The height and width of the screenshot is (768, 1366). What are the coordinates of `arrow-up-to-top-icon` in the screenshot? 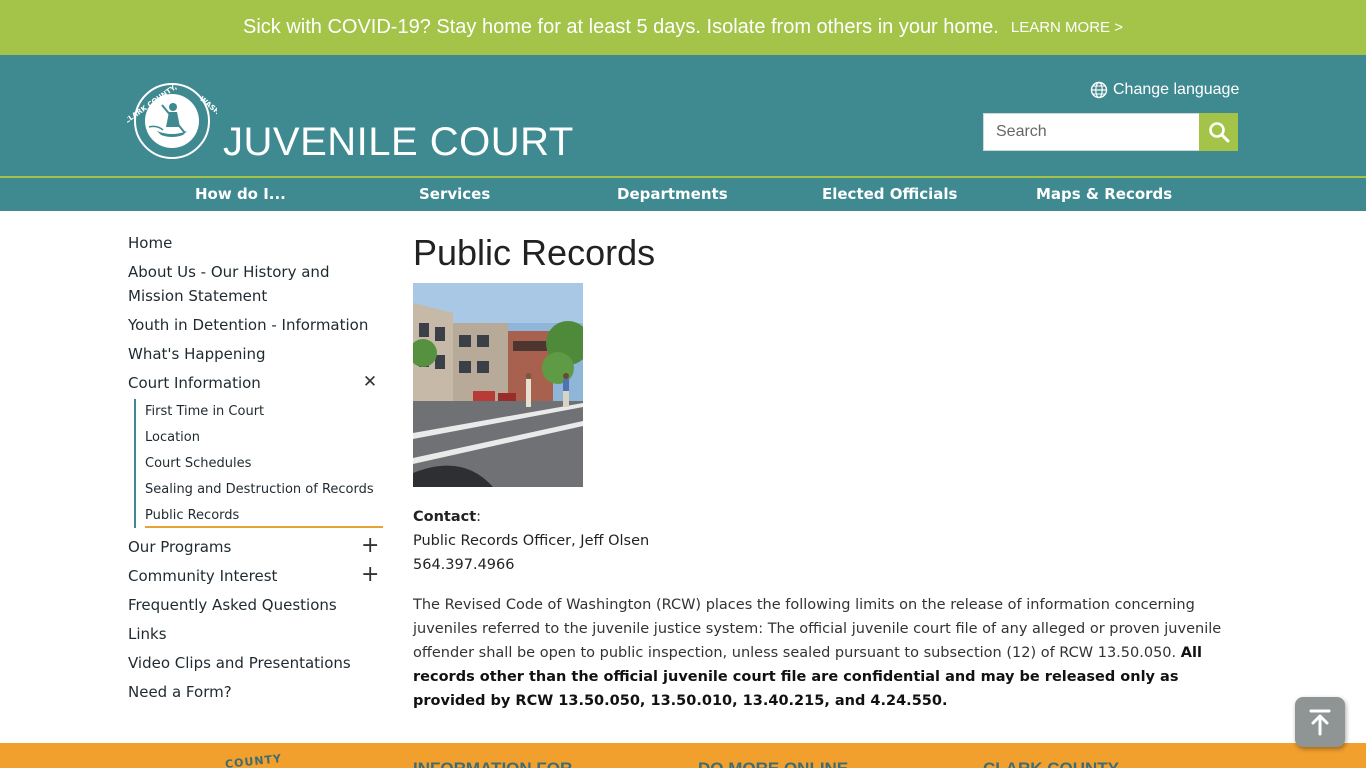 It's located at (1320, 722).